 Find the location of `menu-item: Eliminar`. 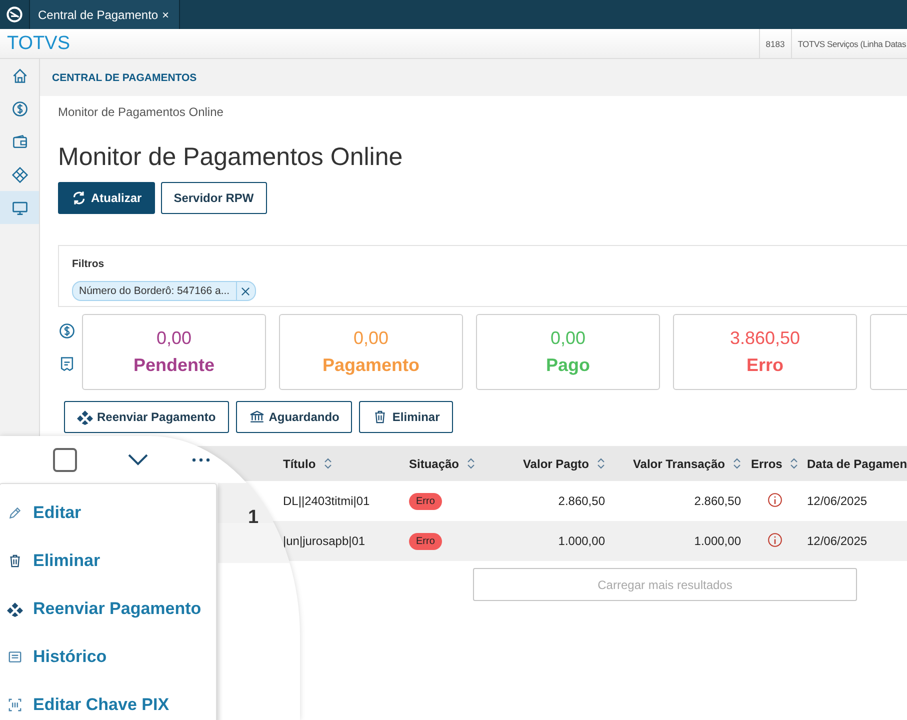

menu-item: Eliminar is located at coordinates (108, 561).